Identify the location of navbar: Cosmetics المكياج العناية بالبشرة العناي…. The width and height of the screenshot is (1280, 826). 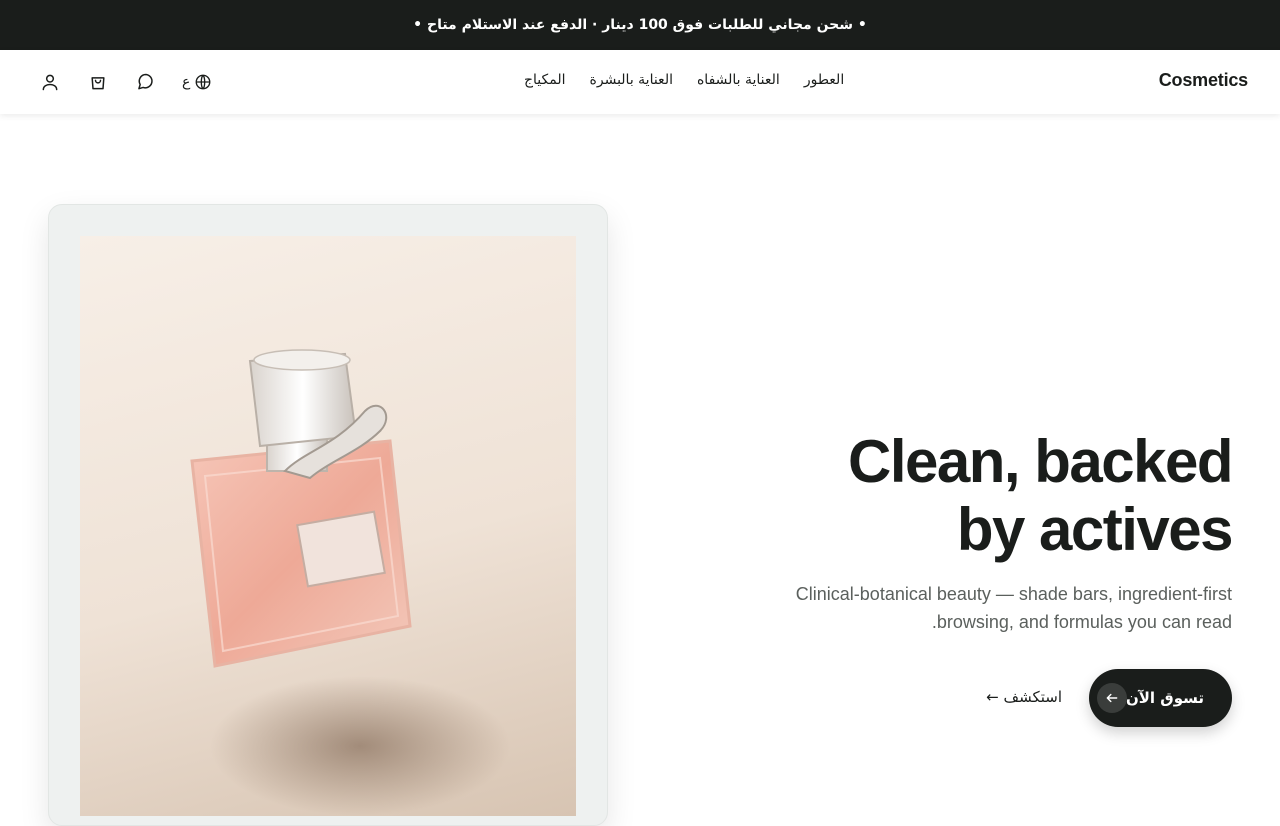
(640, 82).